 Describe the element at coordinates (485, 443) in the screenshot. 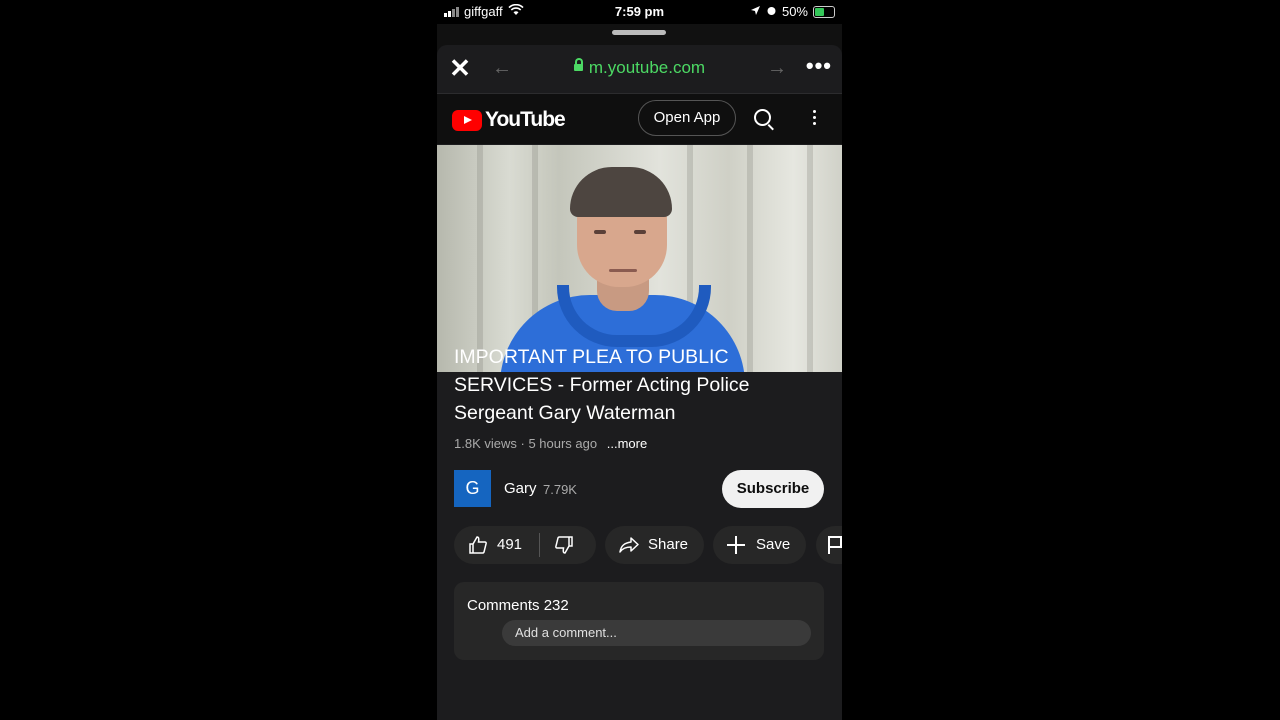

I see `view-count: 1.8K views` at that location.